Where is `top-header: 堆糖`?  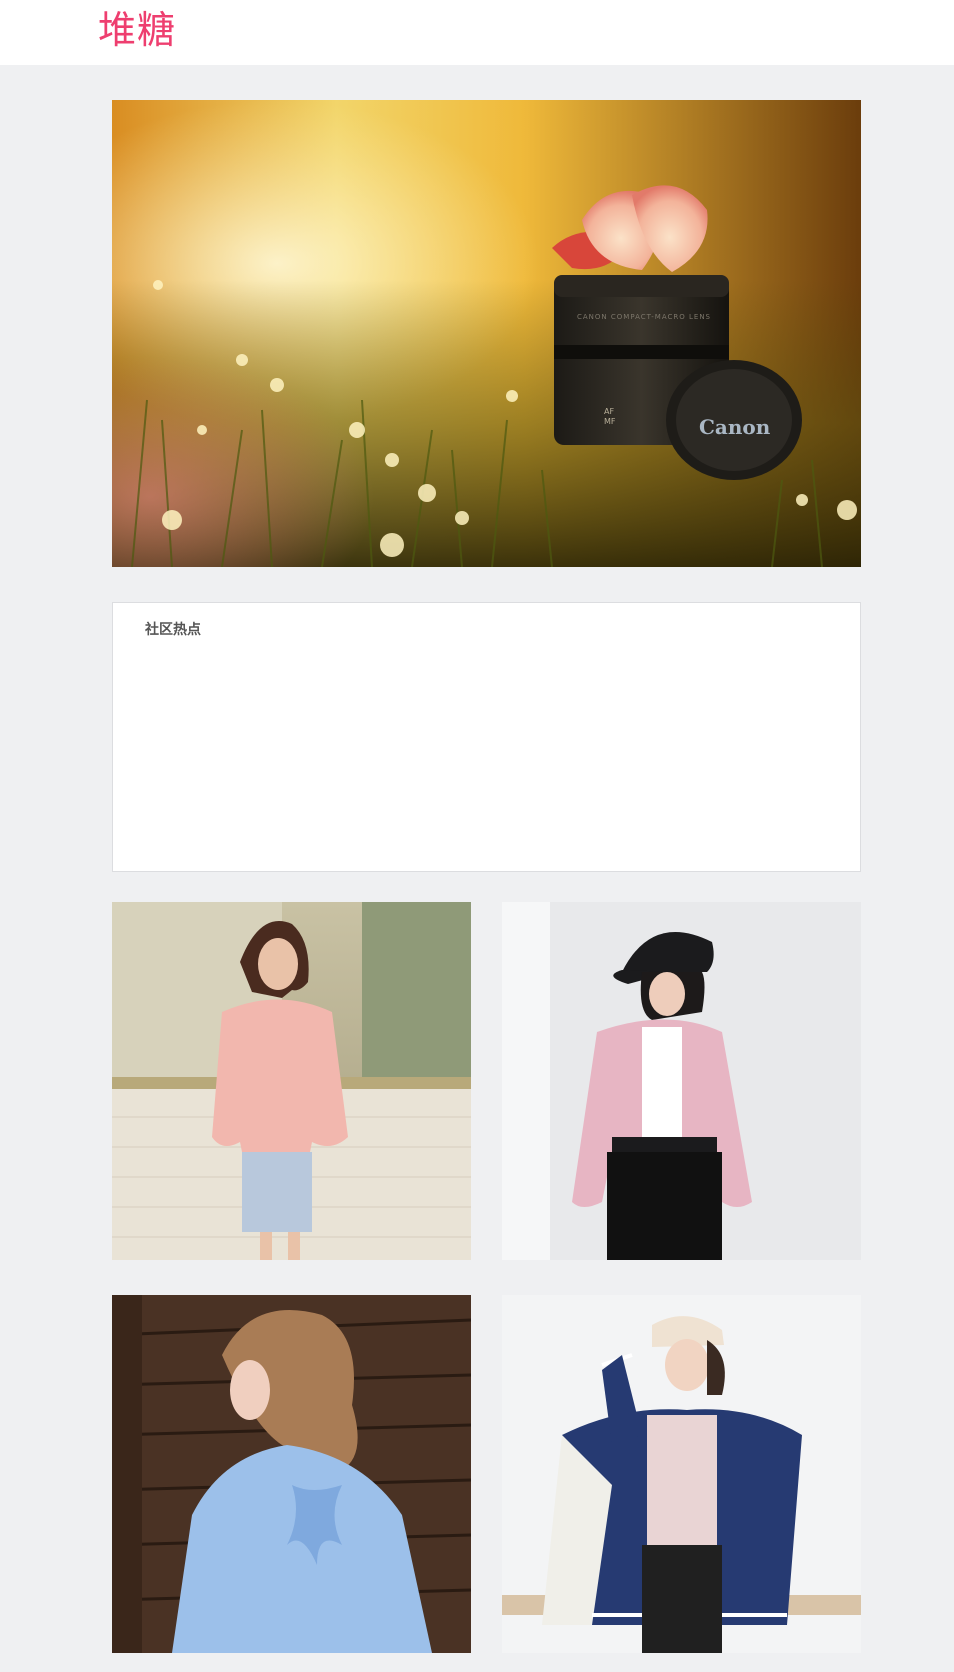
top-header: 堆糖 is located at coordinates (477, 32).